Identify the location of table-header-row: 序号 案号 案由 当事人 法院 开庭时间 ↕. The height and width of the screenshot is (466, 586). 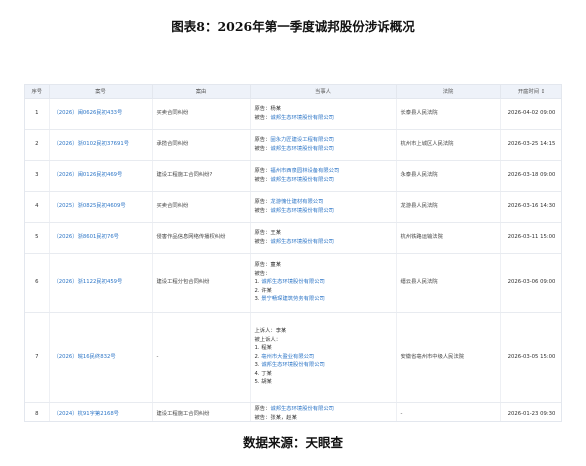
(293, 92).